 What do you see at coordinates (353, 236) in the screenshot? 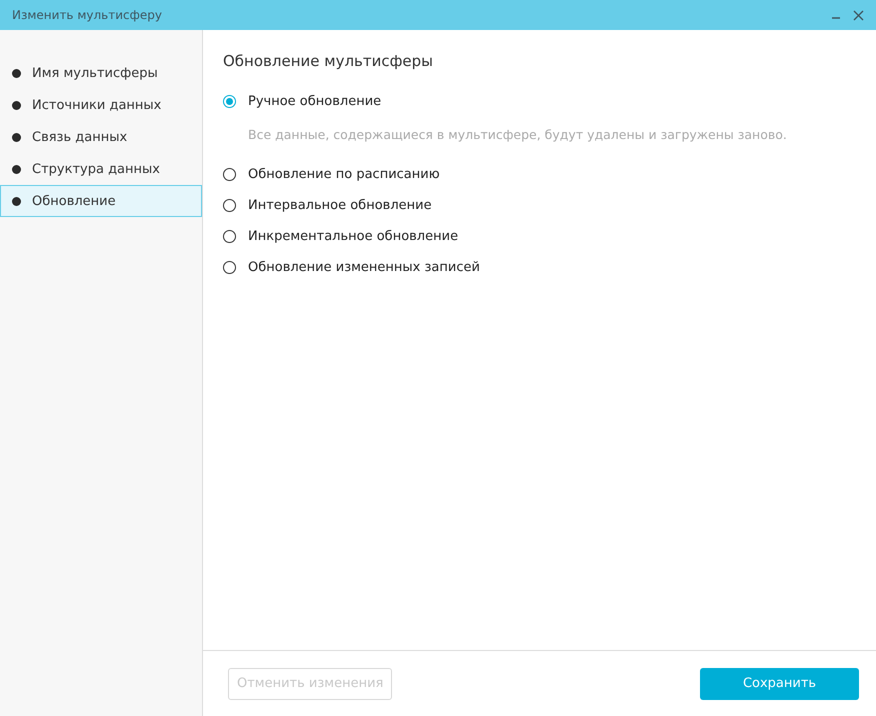
I see `radio-label: Инкрементальное обновление` at bounding box center [353, 236].